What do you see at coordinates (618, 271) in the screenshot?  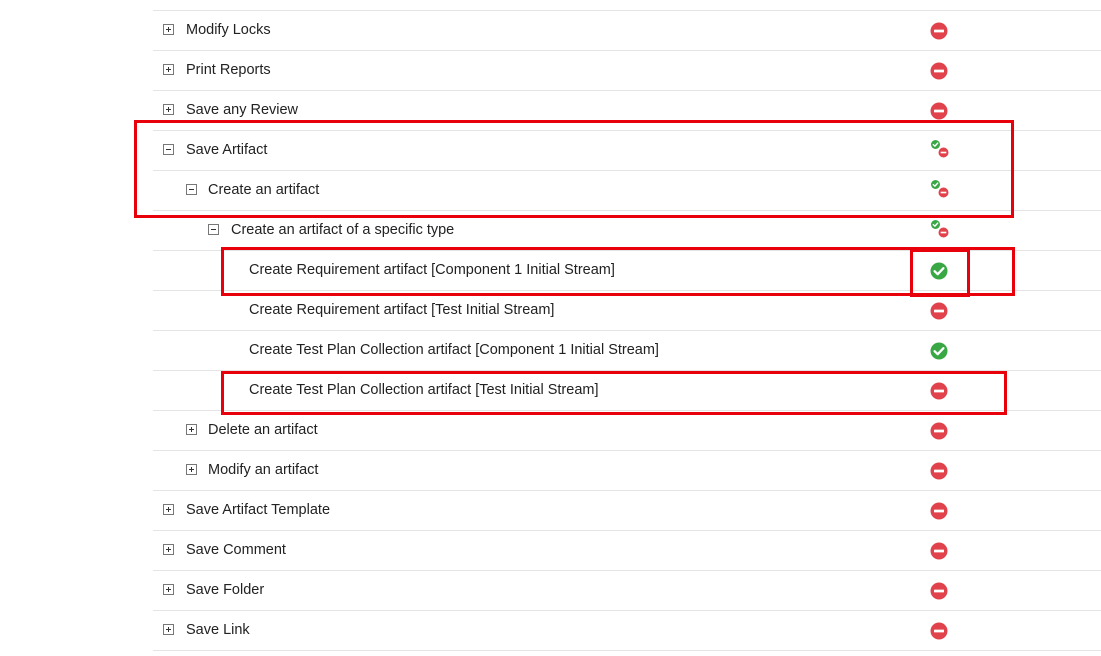 I see `highlight-requirement-component` at bounding box center [618, 271].